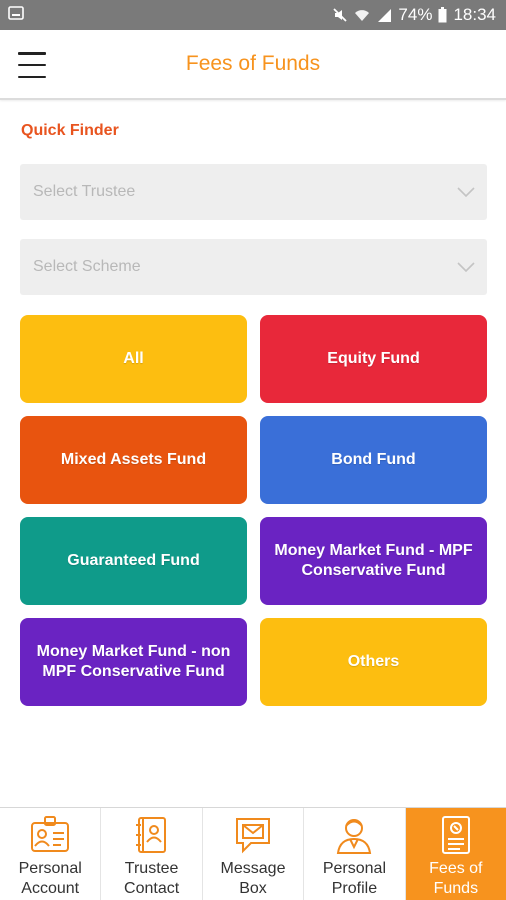 The width and height of the screenshot is (506, 900). What do you see at coordinates (442, 15) in the screenshot?
I see `battery-icon` at bounding box center [442, 15].